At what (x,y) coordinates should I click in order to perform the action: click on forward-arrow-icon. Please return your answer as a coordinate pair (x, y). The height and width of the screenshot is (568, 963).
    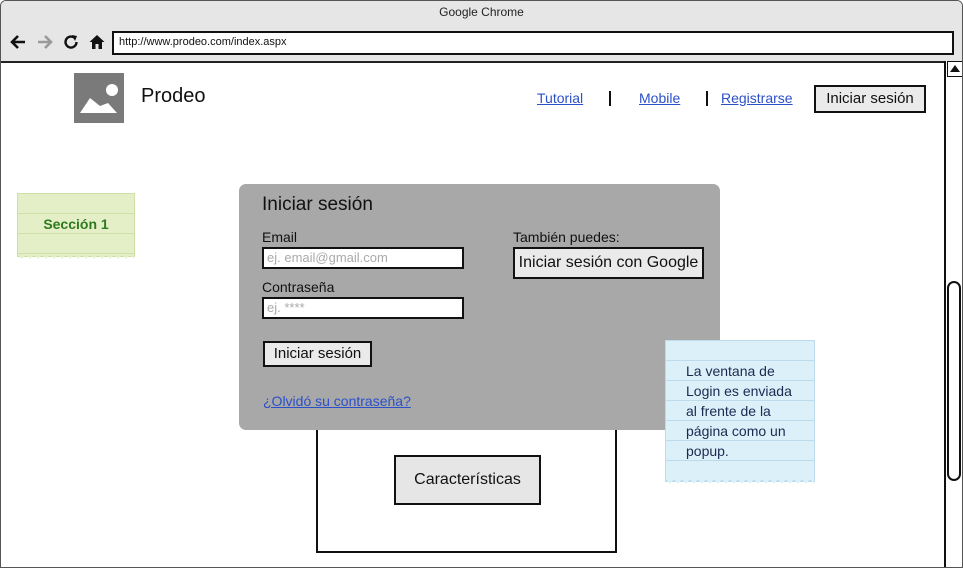
    Looking at the image, I should click on (45, 42).